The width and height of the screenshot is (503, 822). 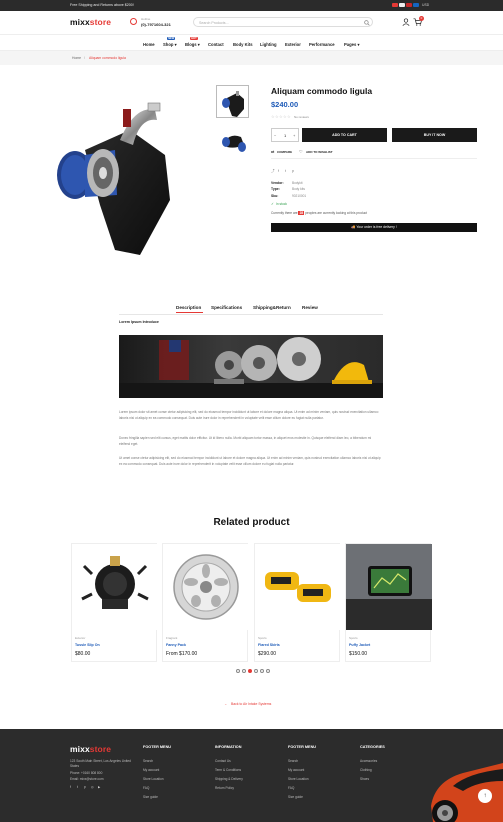 What do you see at coordinates (310, 307) in the screenshot?
I see `tab-review: Review` at bounding box center [310, 307].